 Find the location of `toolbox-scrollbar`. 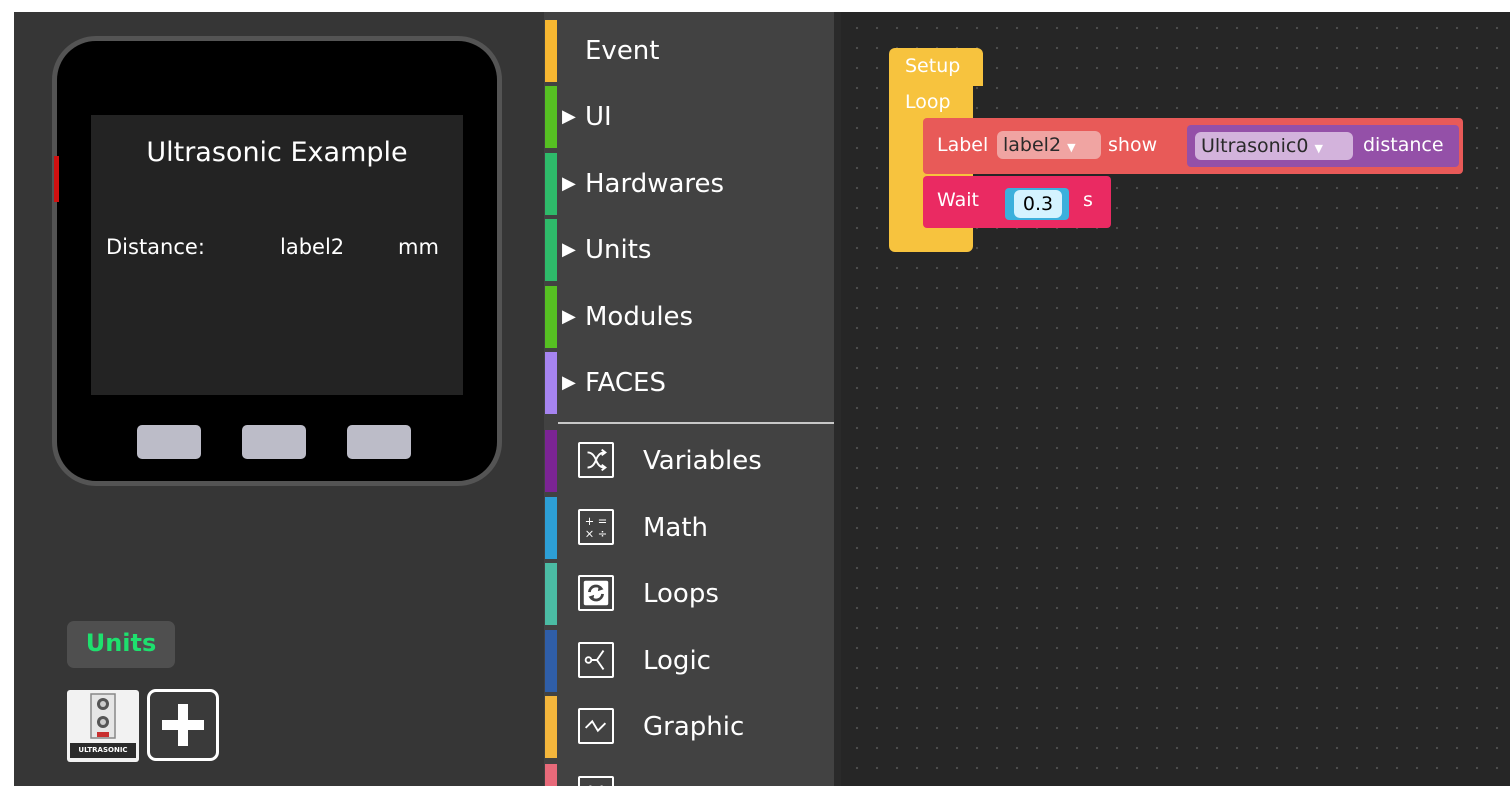

toolbox-scrollbar is located at coordinates (837, 399).